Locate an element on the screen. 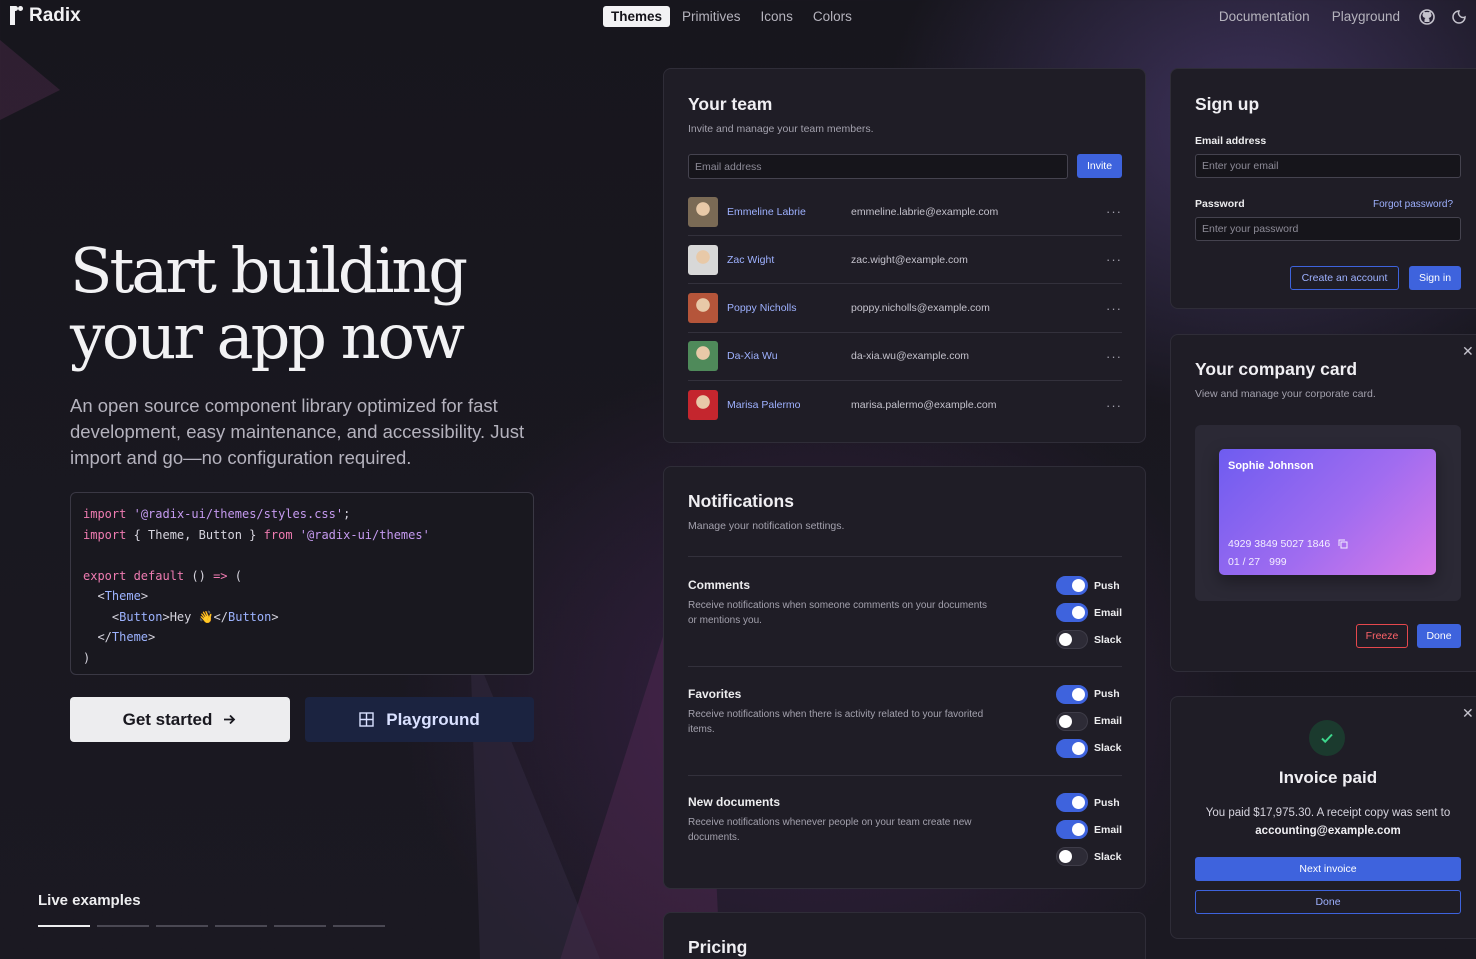 Image resolution: width=1476 pixels, height=959 pixels. invoice-done-button: Done is located at coordinates (1328, 902).